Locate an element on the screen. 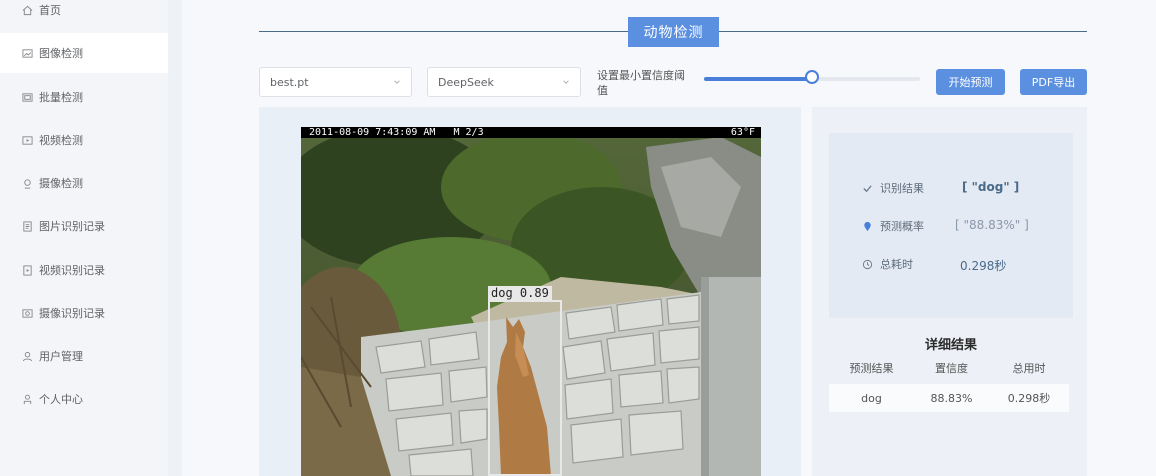  llm-select-value: DeepSeek is located at coordinates (466, 82).